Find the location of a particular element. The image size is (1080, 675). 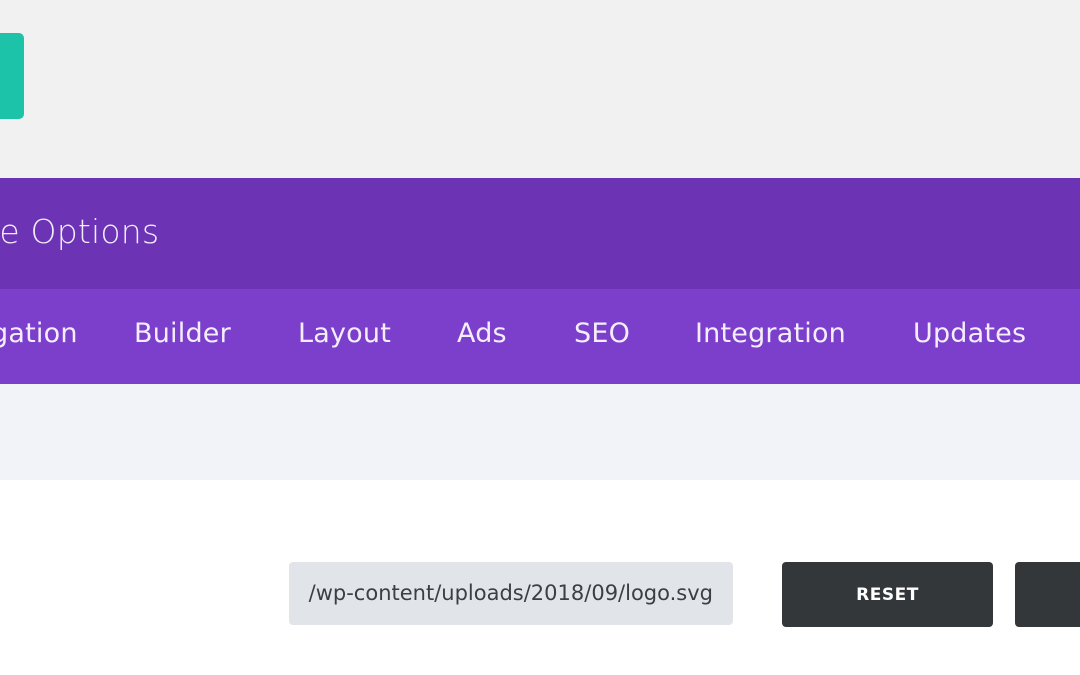

tab-ads: Ads is located at coordinates (482, 333).